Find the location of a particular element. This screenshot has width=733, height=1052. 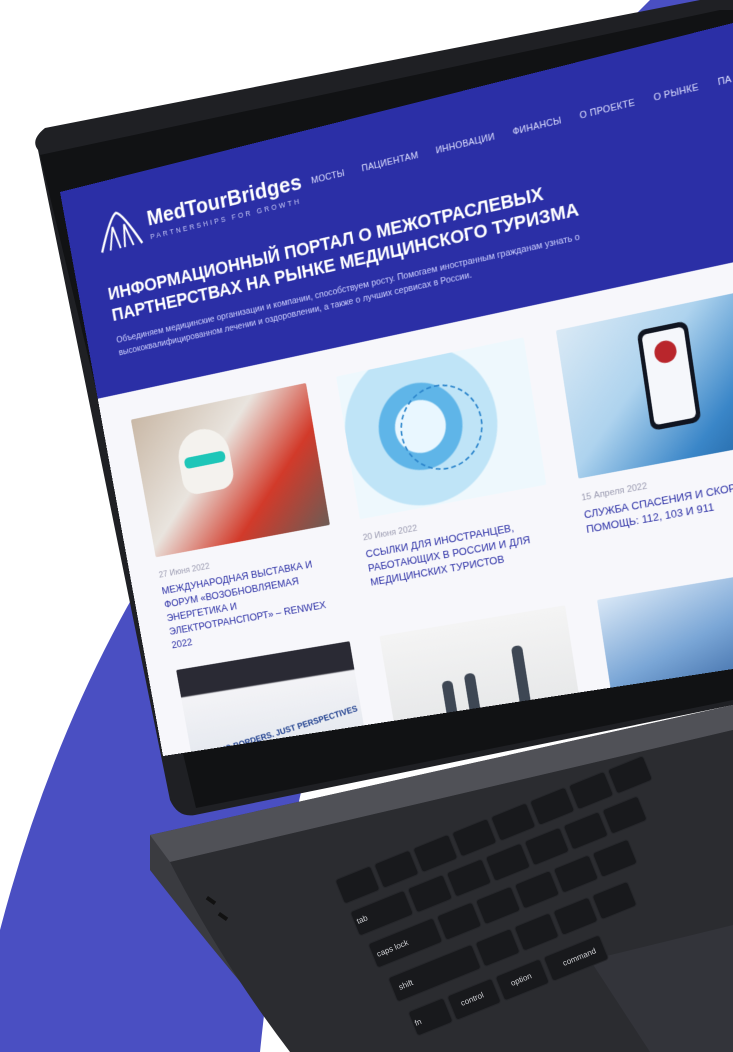

globe-ring is located at coordinates (441, 427).